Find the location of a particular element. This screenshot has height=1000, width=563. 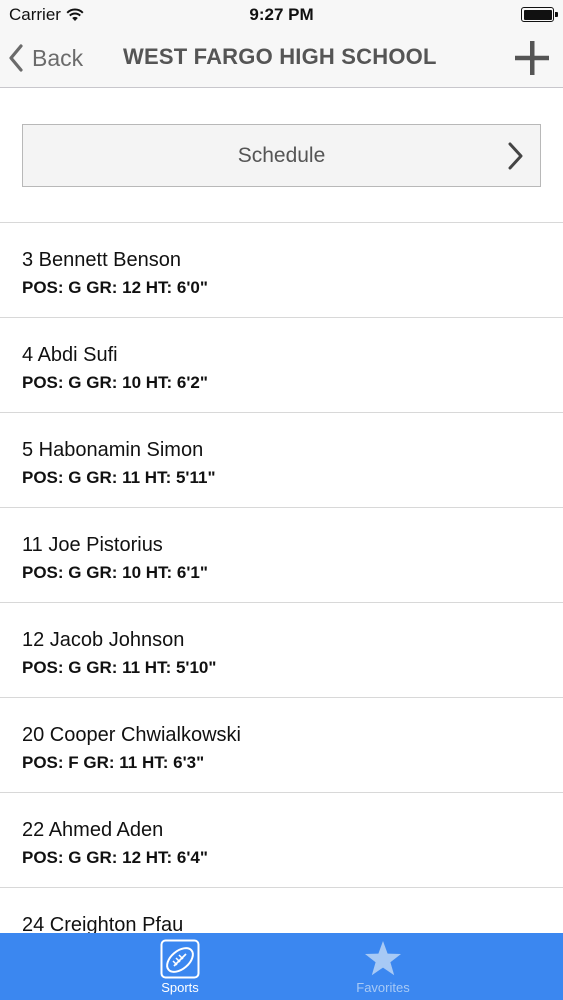

plus-icon is located at coordinates (532, 58).